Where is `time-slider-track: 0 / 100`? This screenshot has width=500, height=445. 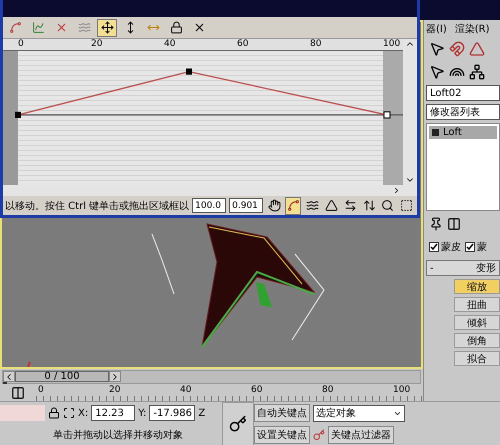
time-slider-track: 0 / 100 is located at coordinates (211, 377).